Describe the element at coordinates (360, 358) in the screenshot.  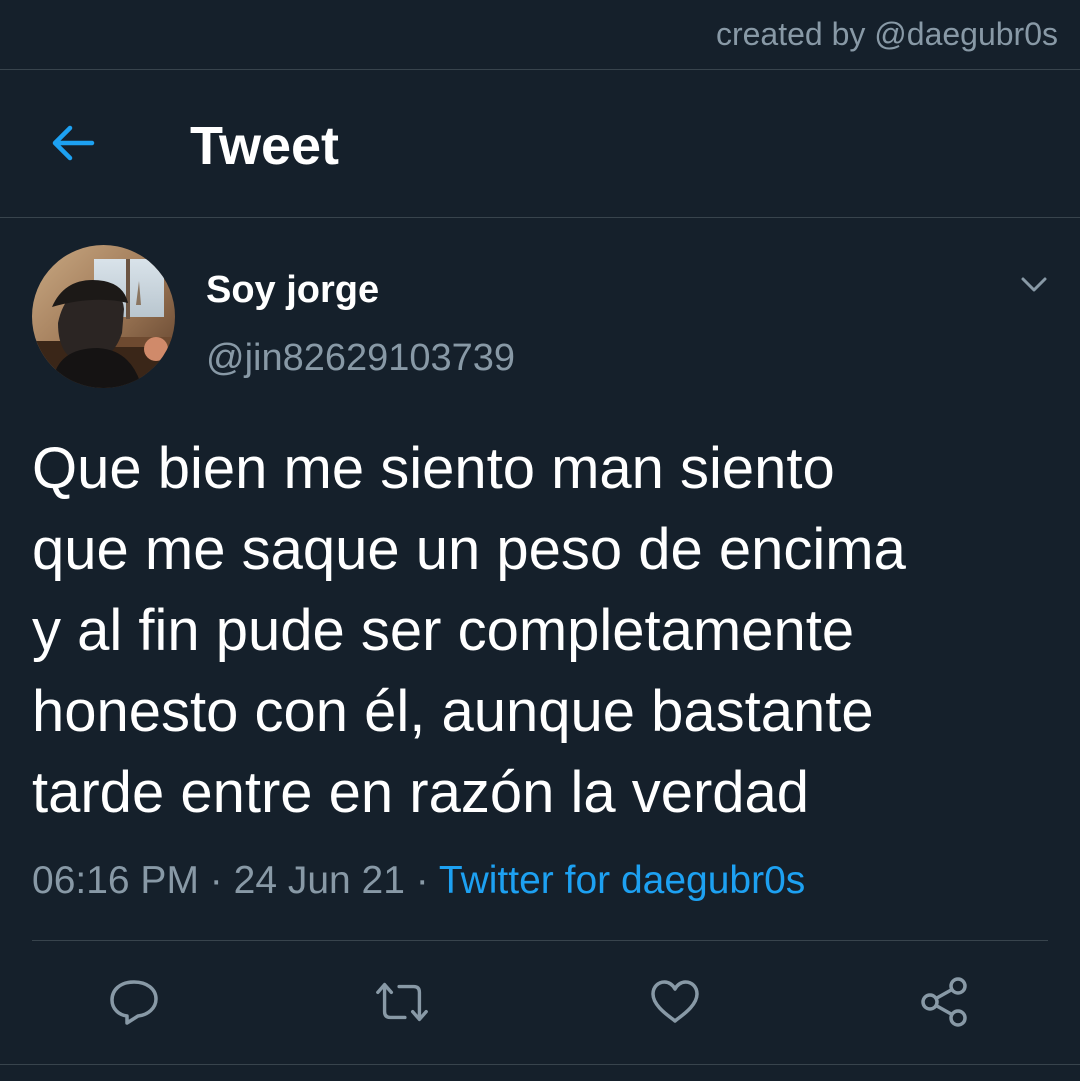
I see `user-handle: @jin82629103739` at that location.